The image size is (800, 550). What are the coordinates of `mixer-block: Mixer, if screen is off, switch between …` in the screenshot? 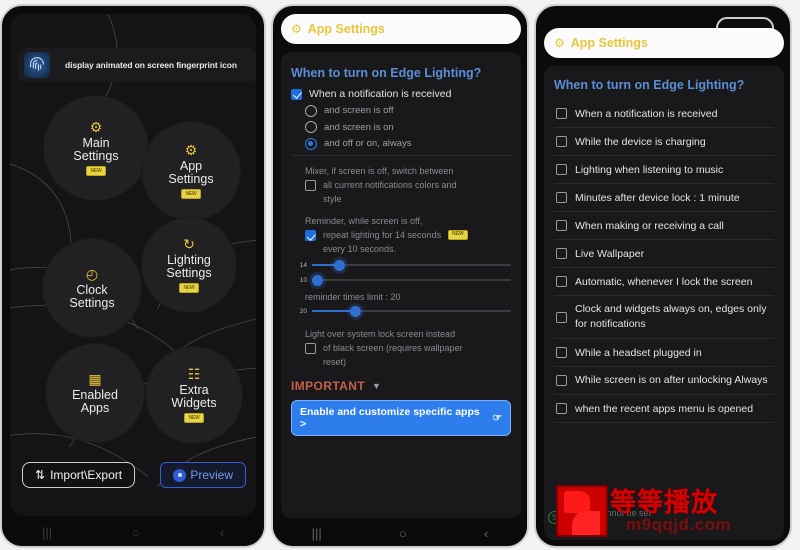 It's located at (408, 185).